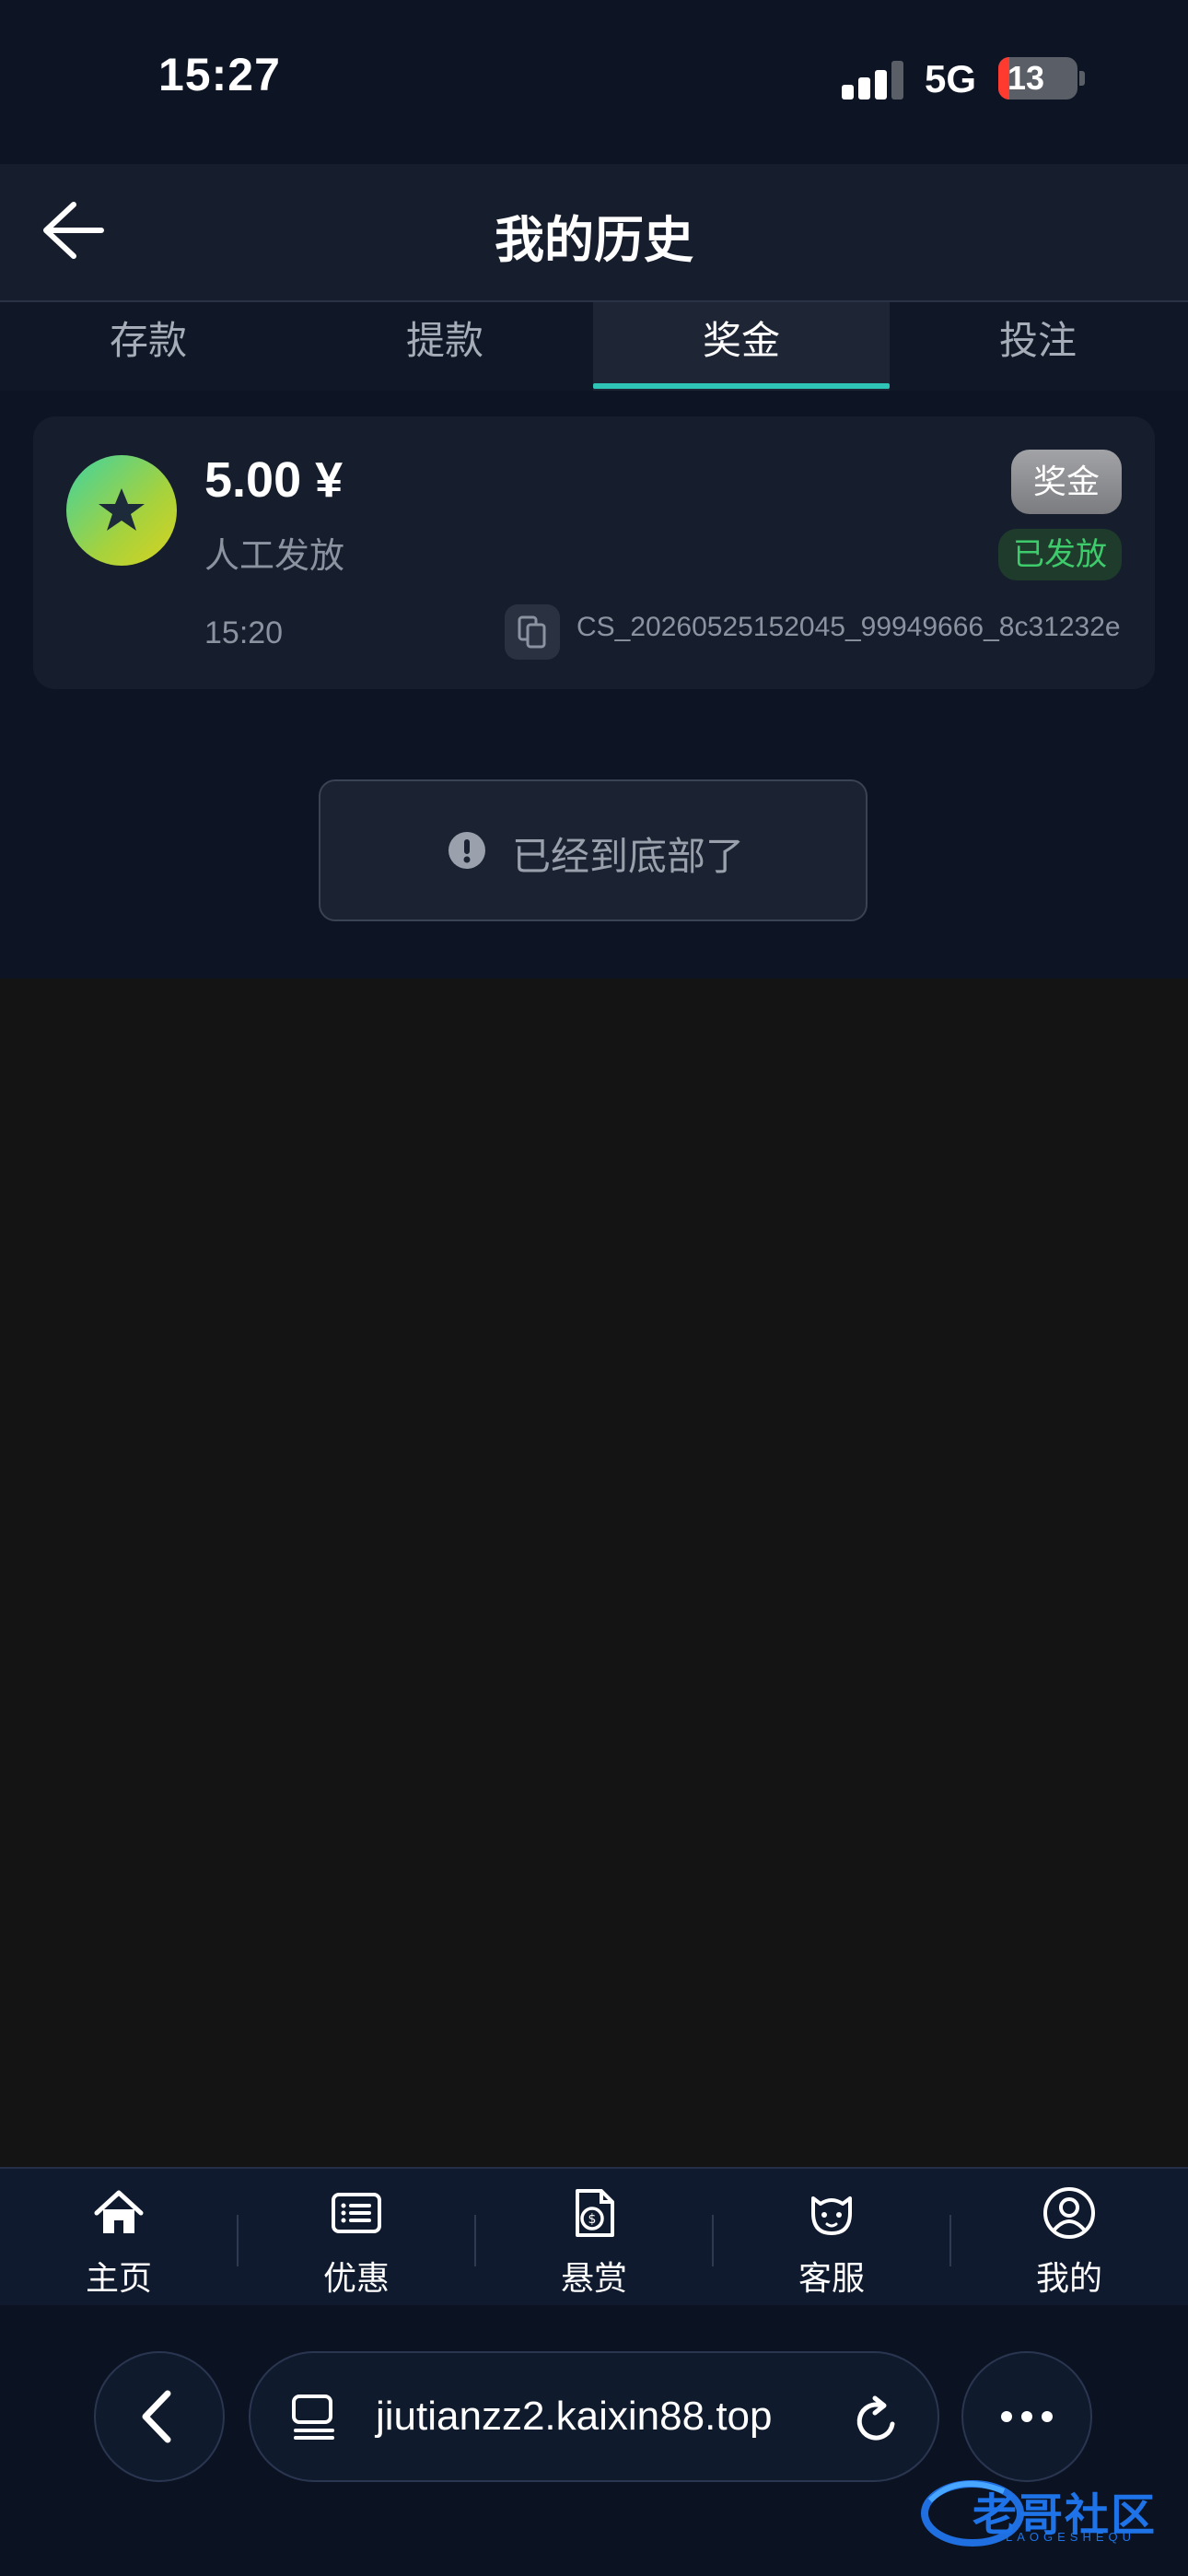 The width and height of the screenshot is (1188, 2576). What do you see at coordinates (574, 2416) in the screenshot?
I see `url-text: jiutianzz2.kaixin88.top` at bounding box center [574, 2416].